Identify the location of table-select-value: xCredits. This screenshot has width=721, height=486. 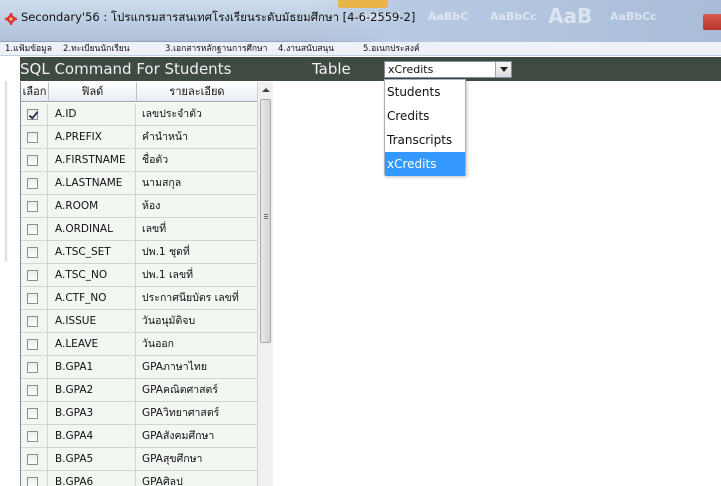
(411, 69).